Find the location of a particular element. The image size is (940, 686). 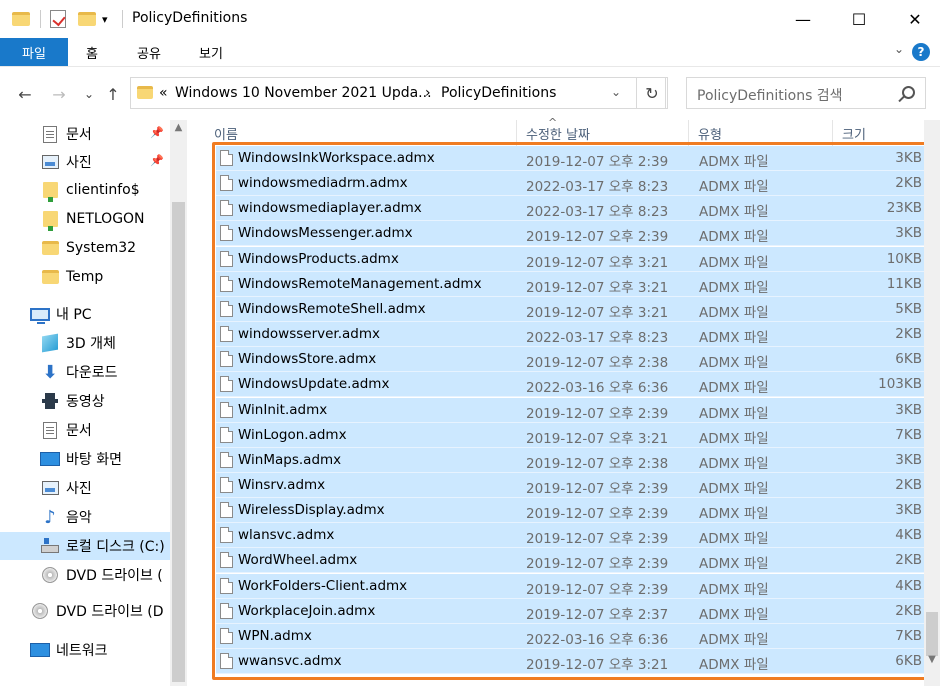

sidebar-item-network: 네트워크 is located at coordinates (85, 650).